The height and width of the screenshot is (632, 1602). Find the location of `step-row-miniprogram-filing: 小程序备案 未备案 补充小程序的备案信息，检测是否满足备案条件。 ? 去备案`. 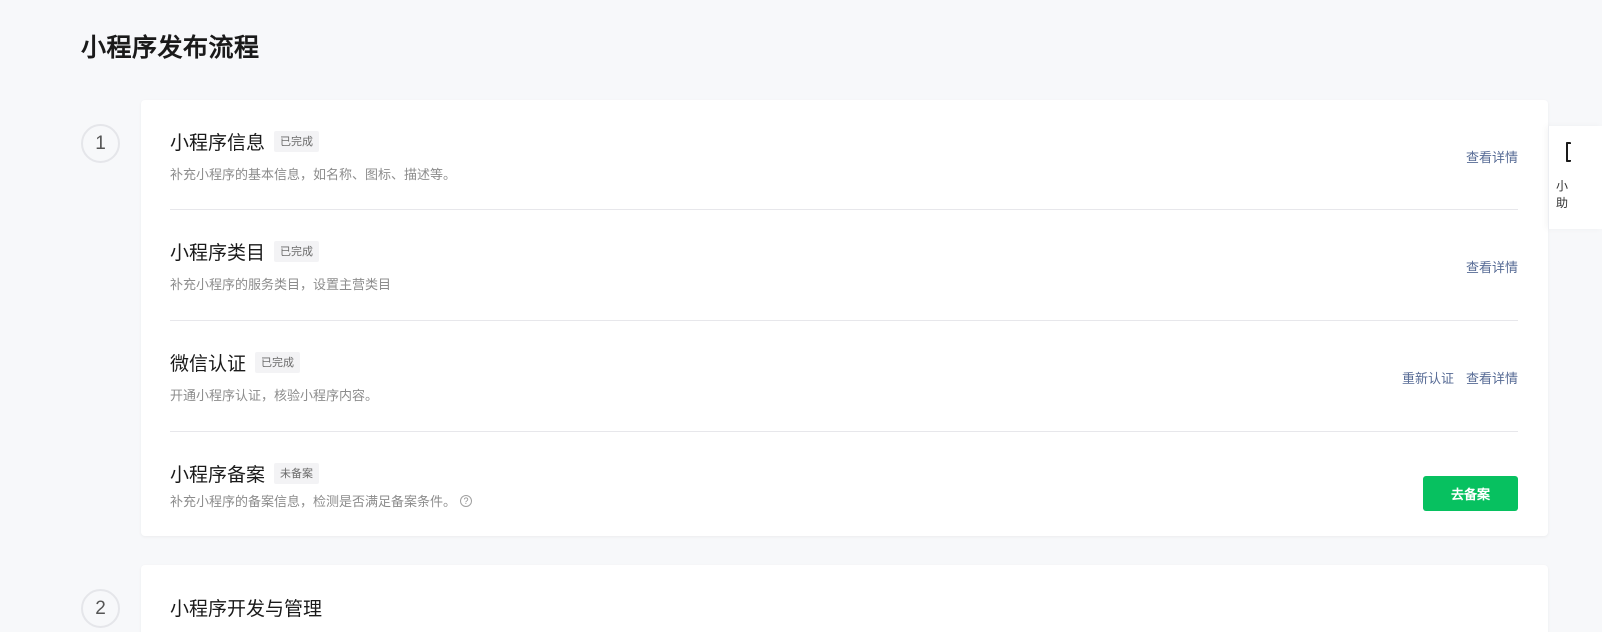

step-row-miniprogram-filing: 小程序备案 未备案 补充小程序的备案信息，检测是否满足备案条件。 ? 去备案 is located at coordinates (844, 484).